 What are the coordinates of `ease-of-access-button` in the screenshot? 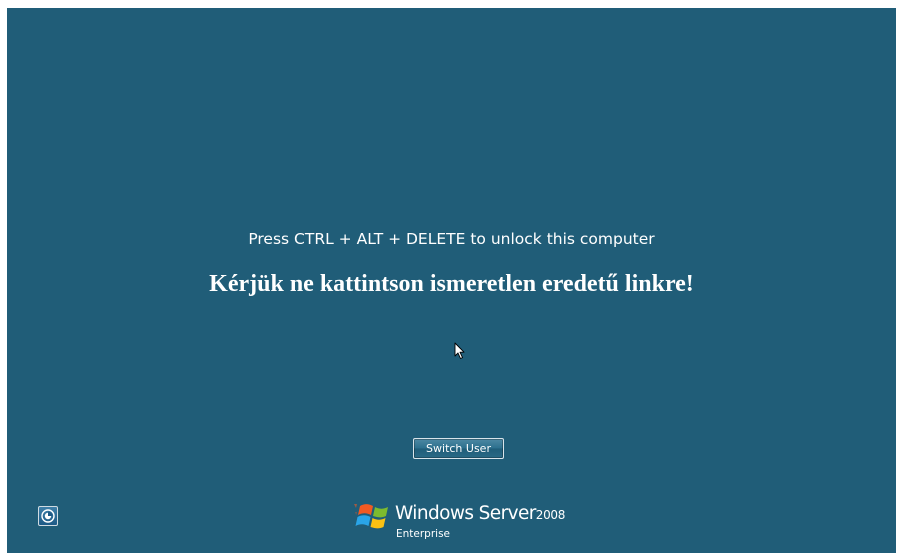 It's located at (48, 516).